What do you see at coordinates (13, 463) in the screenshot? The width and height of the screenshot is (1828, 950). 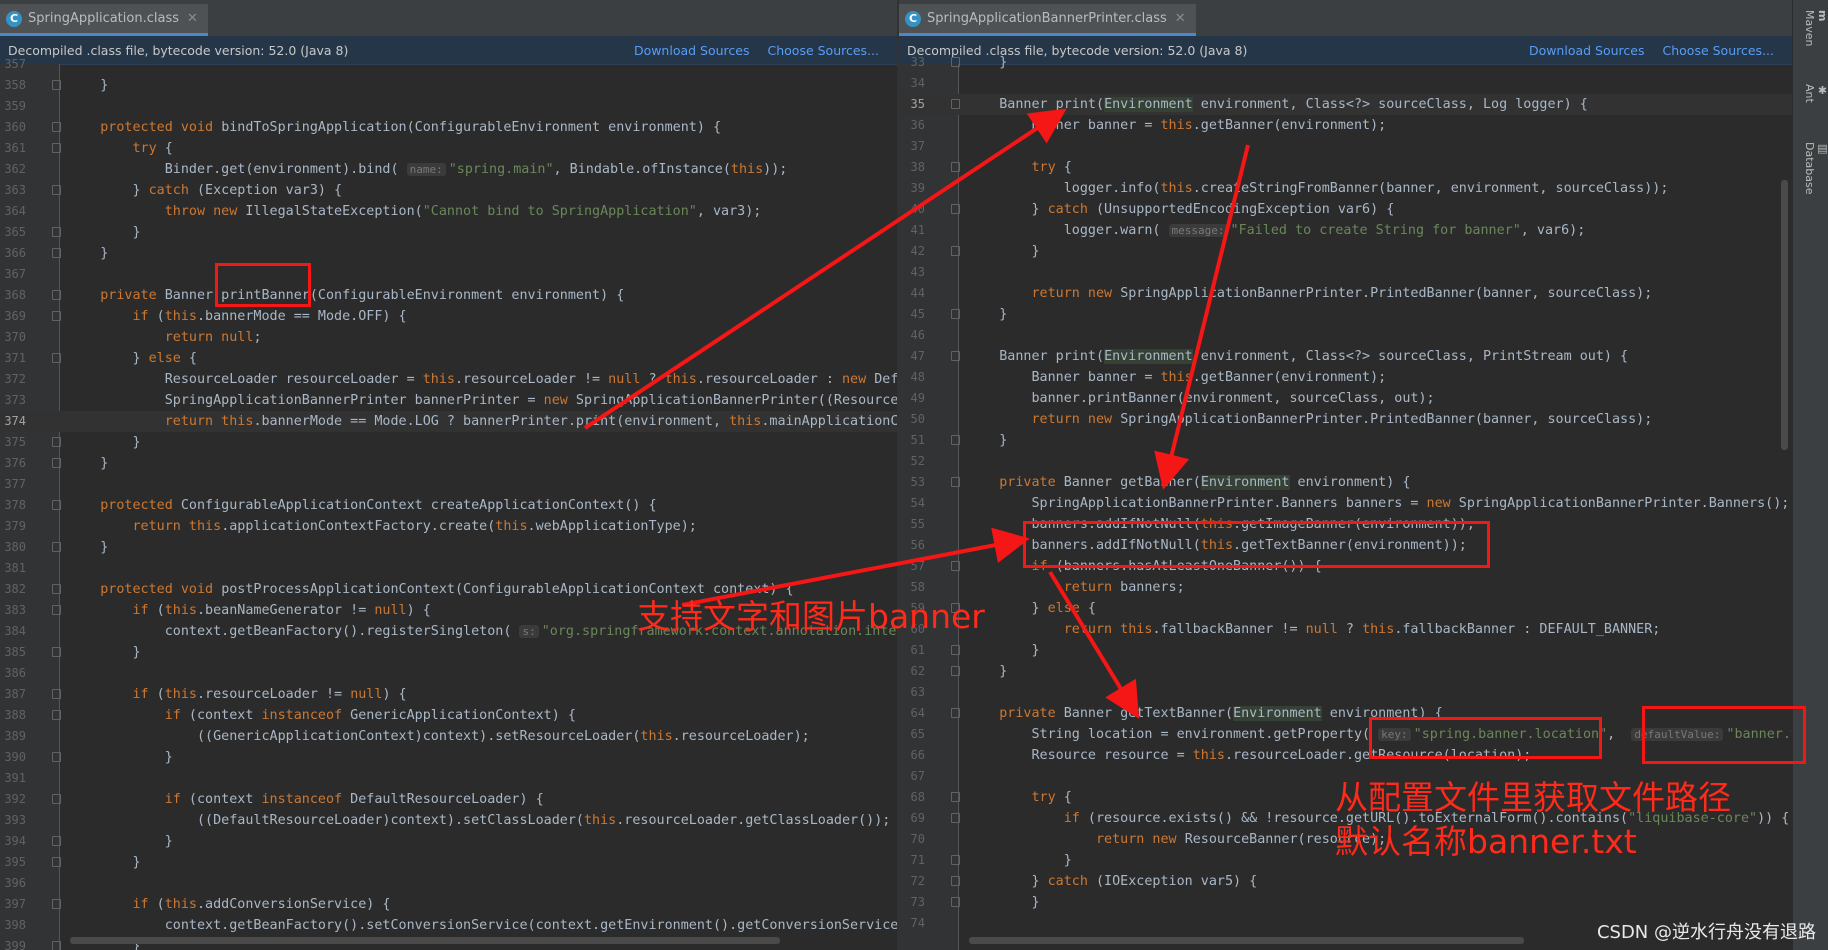 I see `line-number: 376` at bounding box center [13, 463].